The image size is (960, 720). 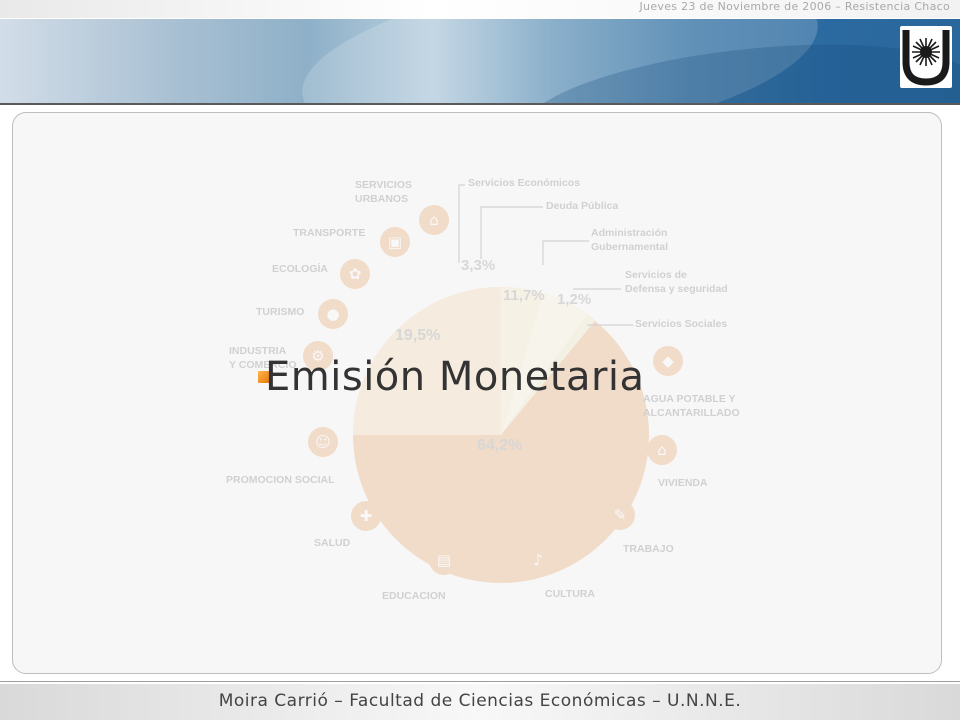 What do you see at coordinates (480, 104) in the screenshot?
I see `header-divider` at bounding box center [480, 104].